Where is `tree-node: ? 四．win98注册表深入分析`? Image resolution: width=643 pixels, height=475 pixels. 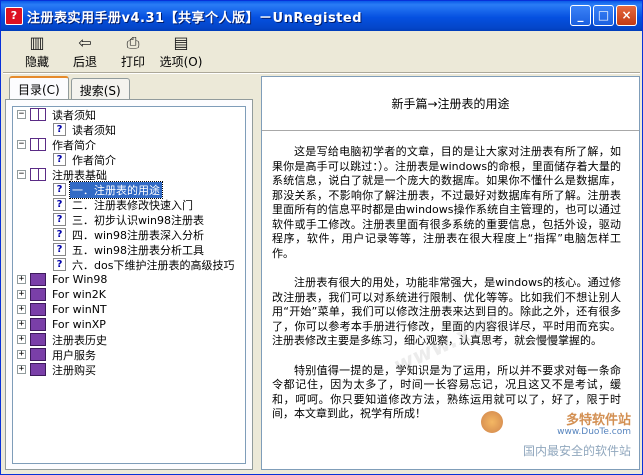 tree-node: ? 四．win98注册表深入分析 is located at coordinates (129, 234).